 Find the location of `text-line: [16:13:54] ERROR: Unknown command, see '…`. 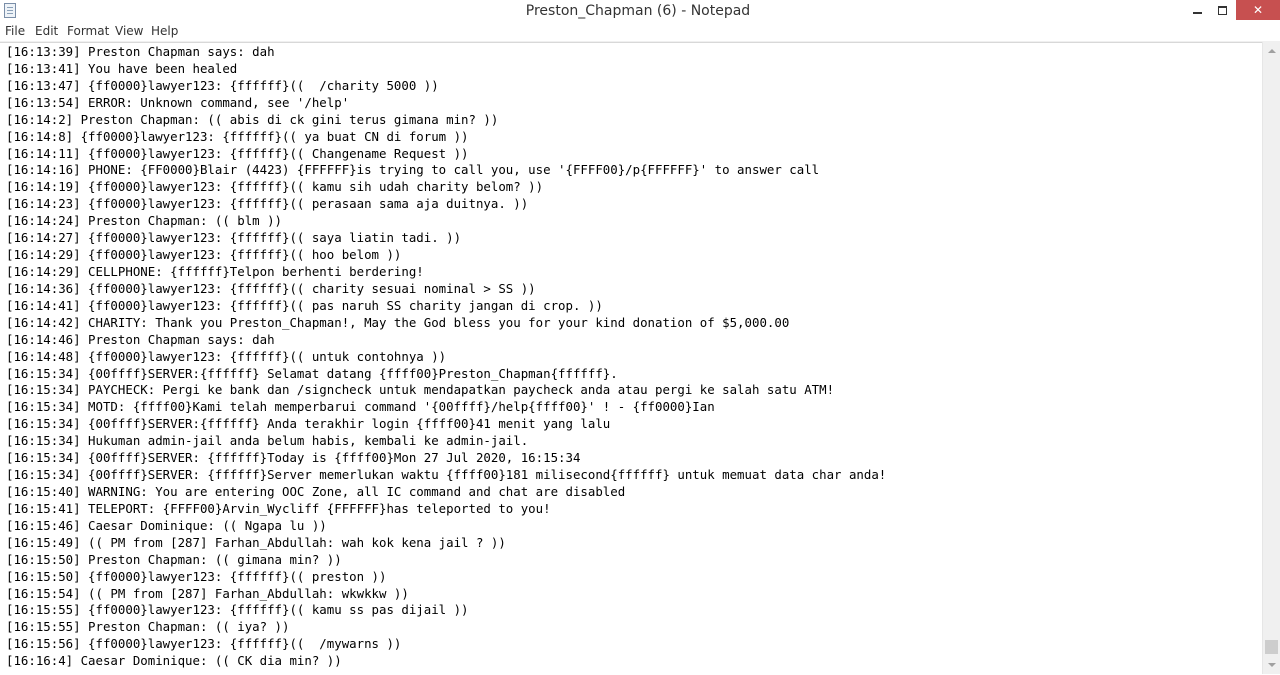

text-line: [16:13:54] ERROR: Unknown command, see '… is located at coordinates (178, 102).